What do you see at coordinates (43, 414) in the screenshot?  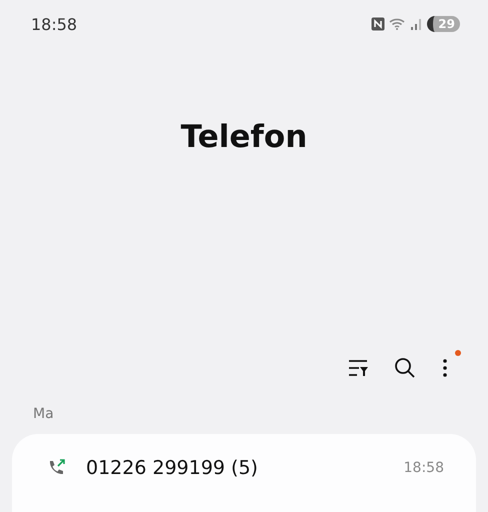 I see `section-header: Ma` at bounding box center [43, 414].